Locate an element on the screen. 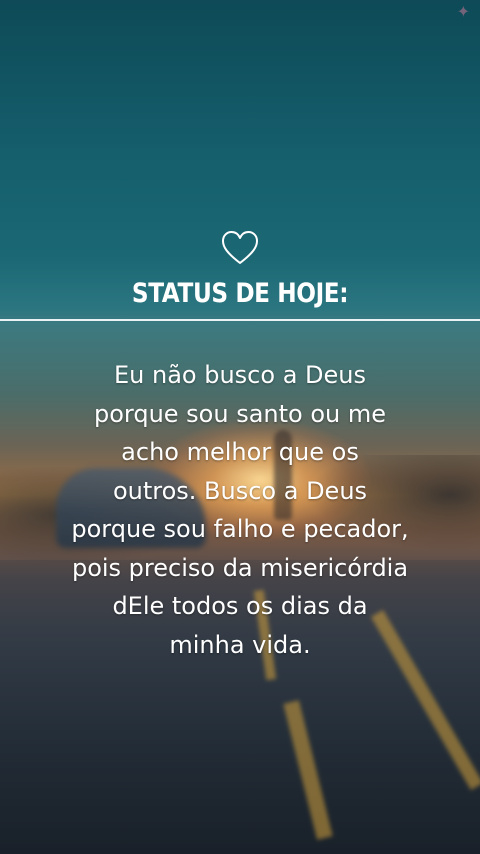 This screenshot has height=854, width=480. quote-line: dEle todos os dias da is located at coordinates (240, 606).